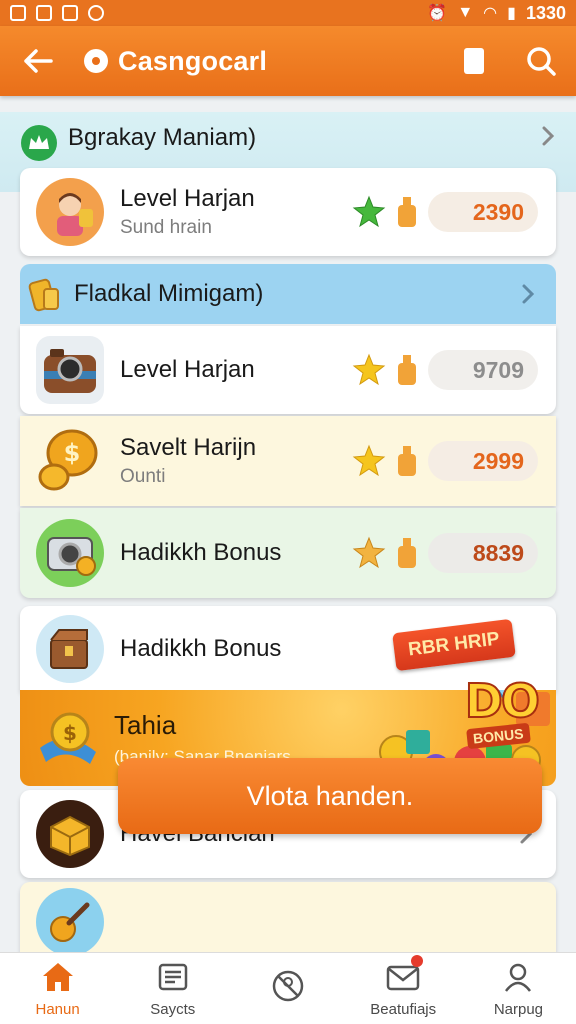 The image size is (576, 1024). Describe the element at coordinates (288, 917) in the screenshot. I see `list-item-partial` at that location.